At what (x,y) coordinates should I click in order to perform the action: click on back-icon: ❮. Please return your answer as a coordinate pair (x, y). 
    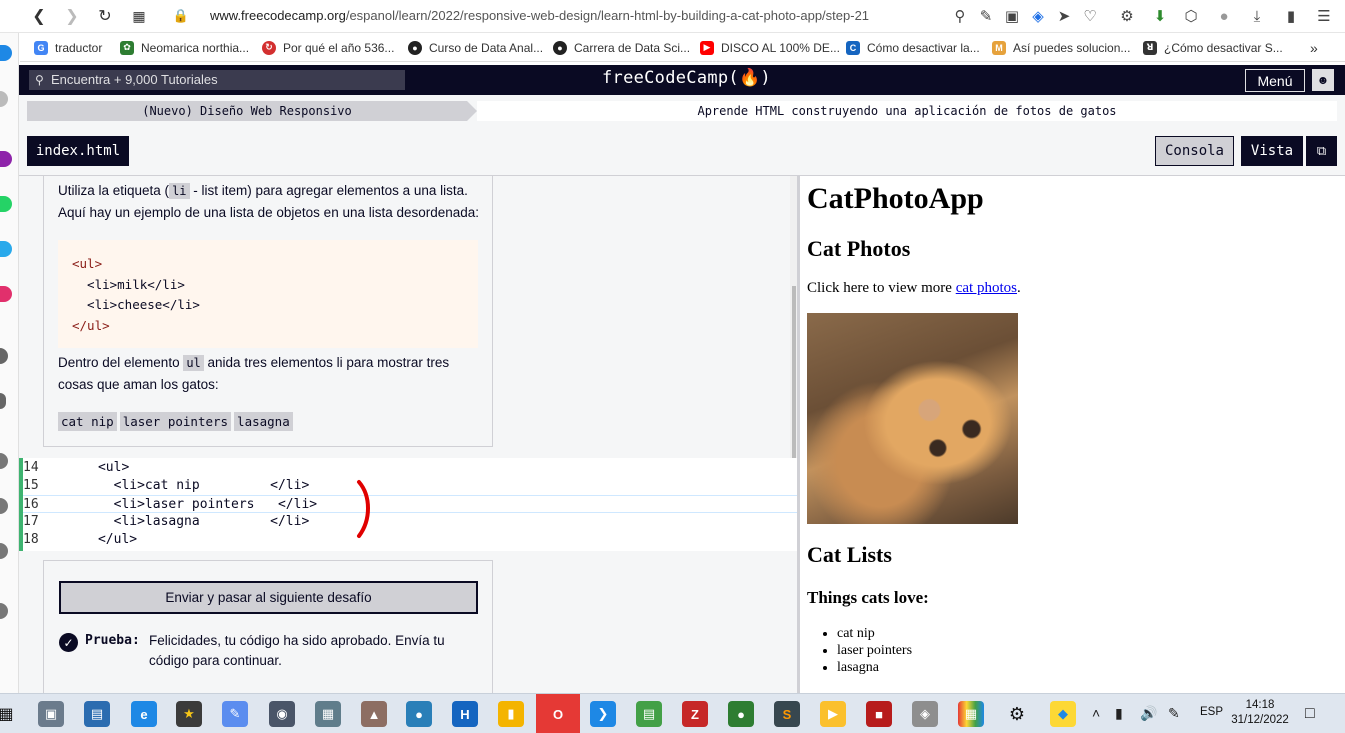
    Looking at the image, I should click on (39, 16).